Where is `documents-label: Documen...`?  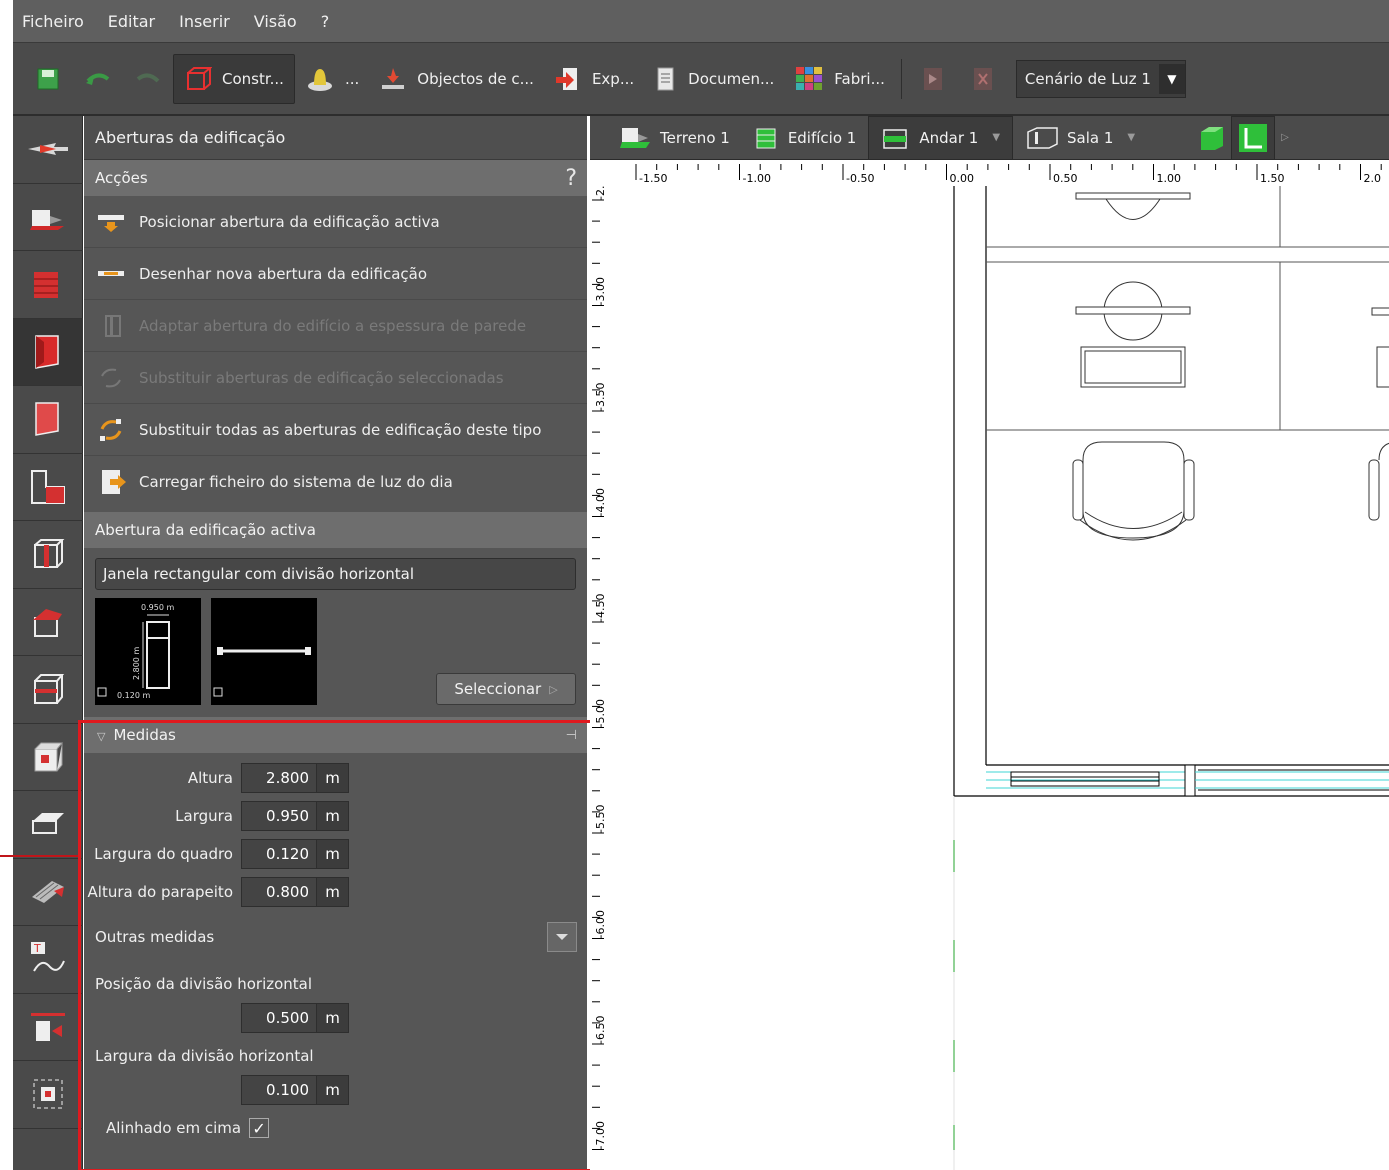
documents-label: Documen... is located at coordinates (731, 78).